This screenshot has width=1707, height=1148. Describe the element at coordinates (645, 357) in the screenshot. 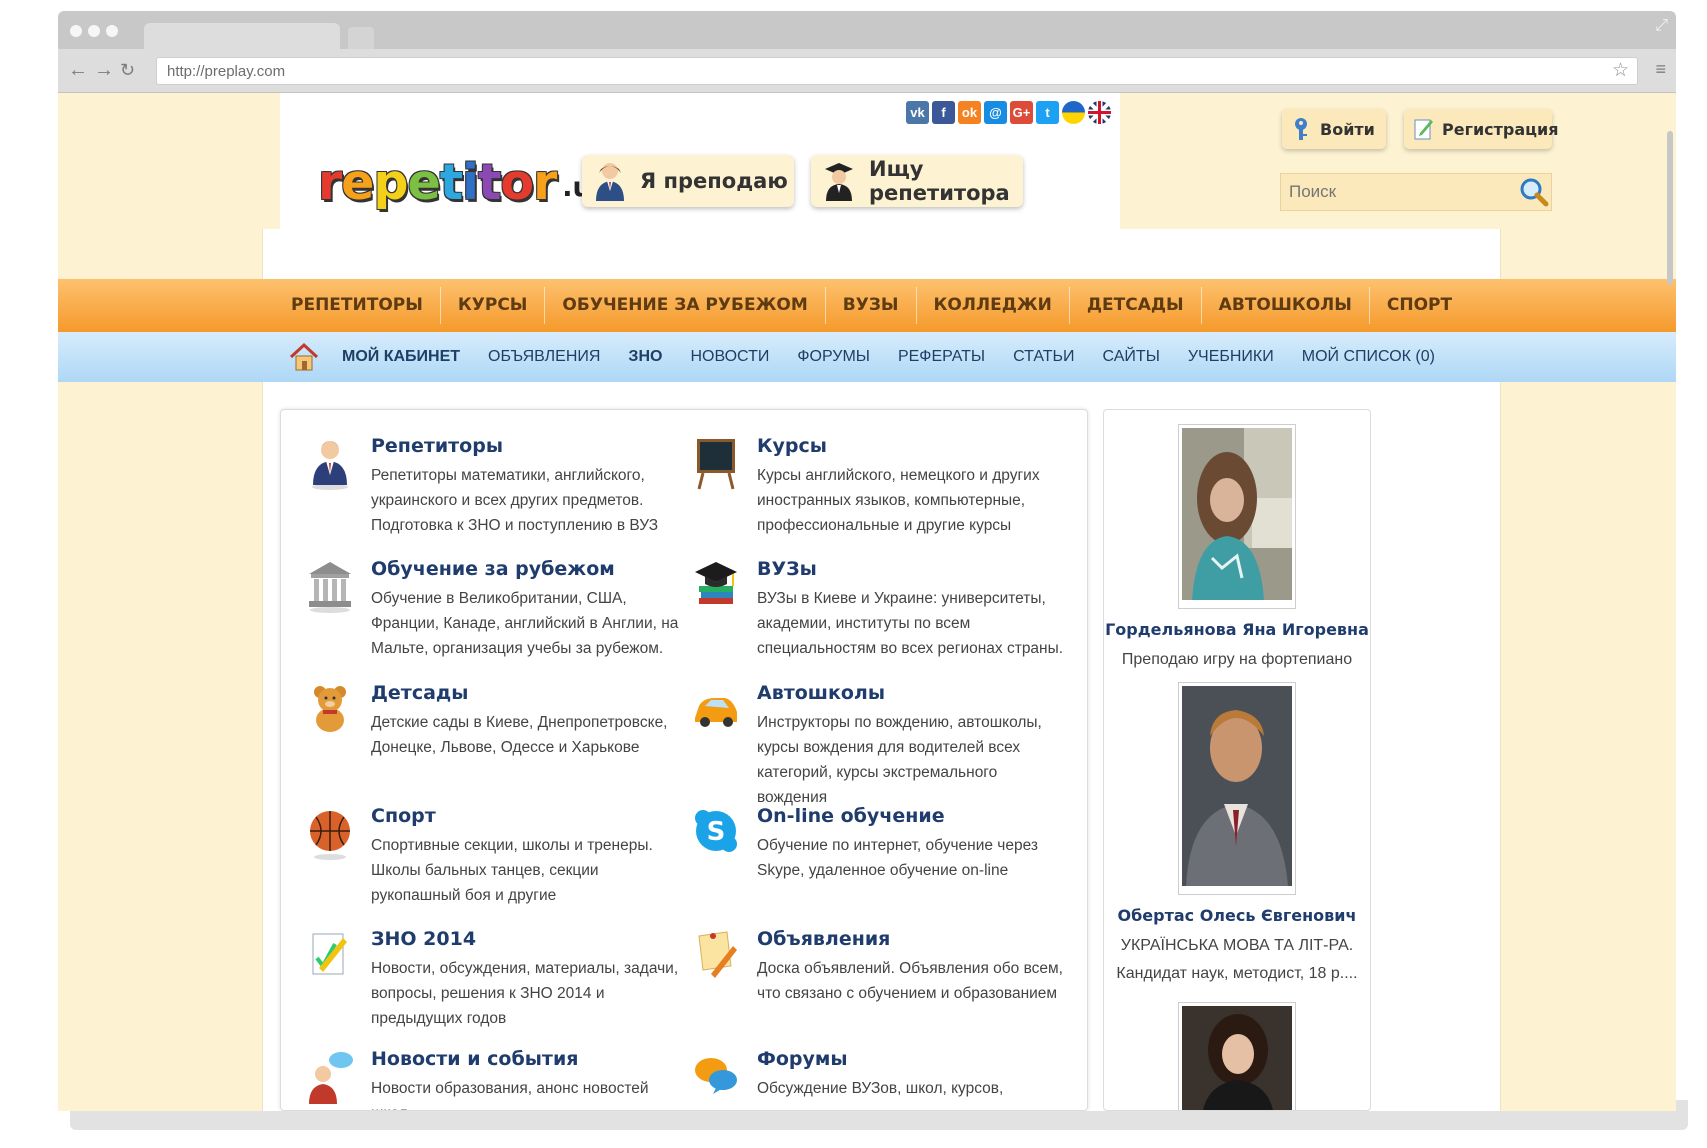

I see `sub-nav-item: ЗНО` at that location.